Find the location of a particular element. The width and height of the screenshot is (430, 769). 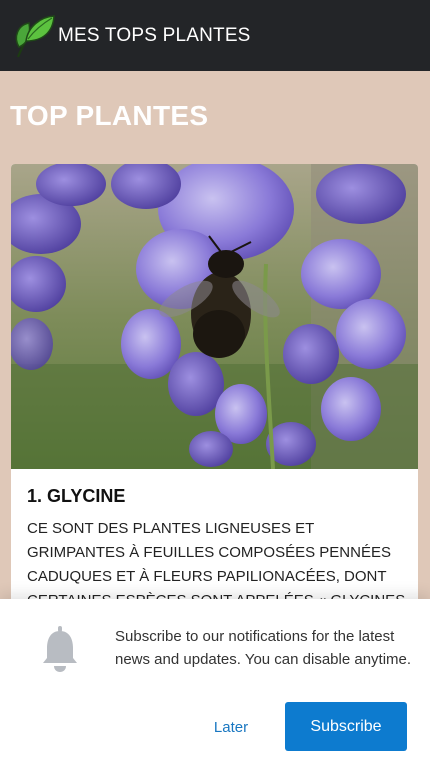

top-navbar: MES TOPS PLANTES is located at coordinates (215, 35).